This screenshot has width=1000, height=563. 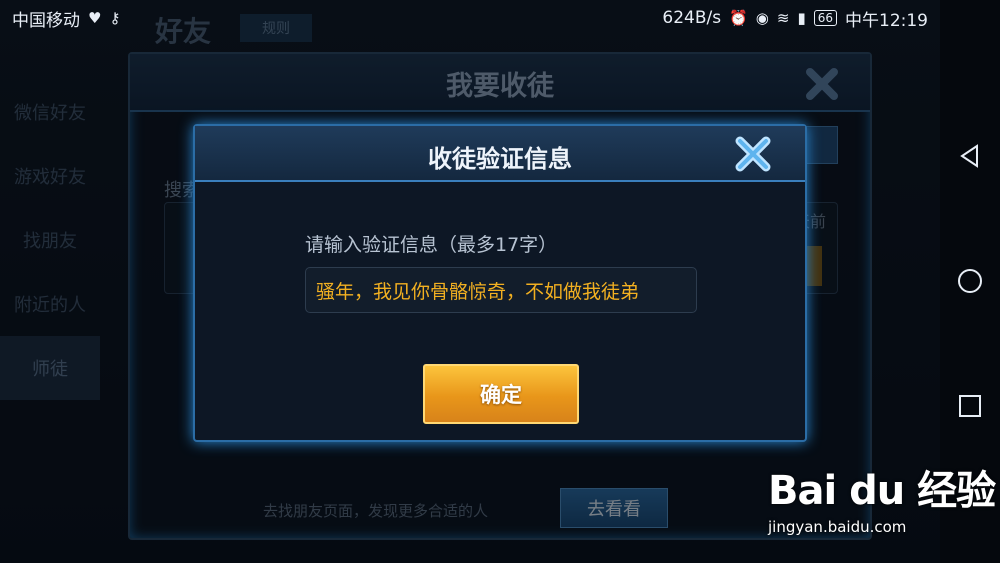 I want to click on verification-message-input: 骚年，我见你骨骼惊奇，不如做我徒弟, so click(x=501, y=290).